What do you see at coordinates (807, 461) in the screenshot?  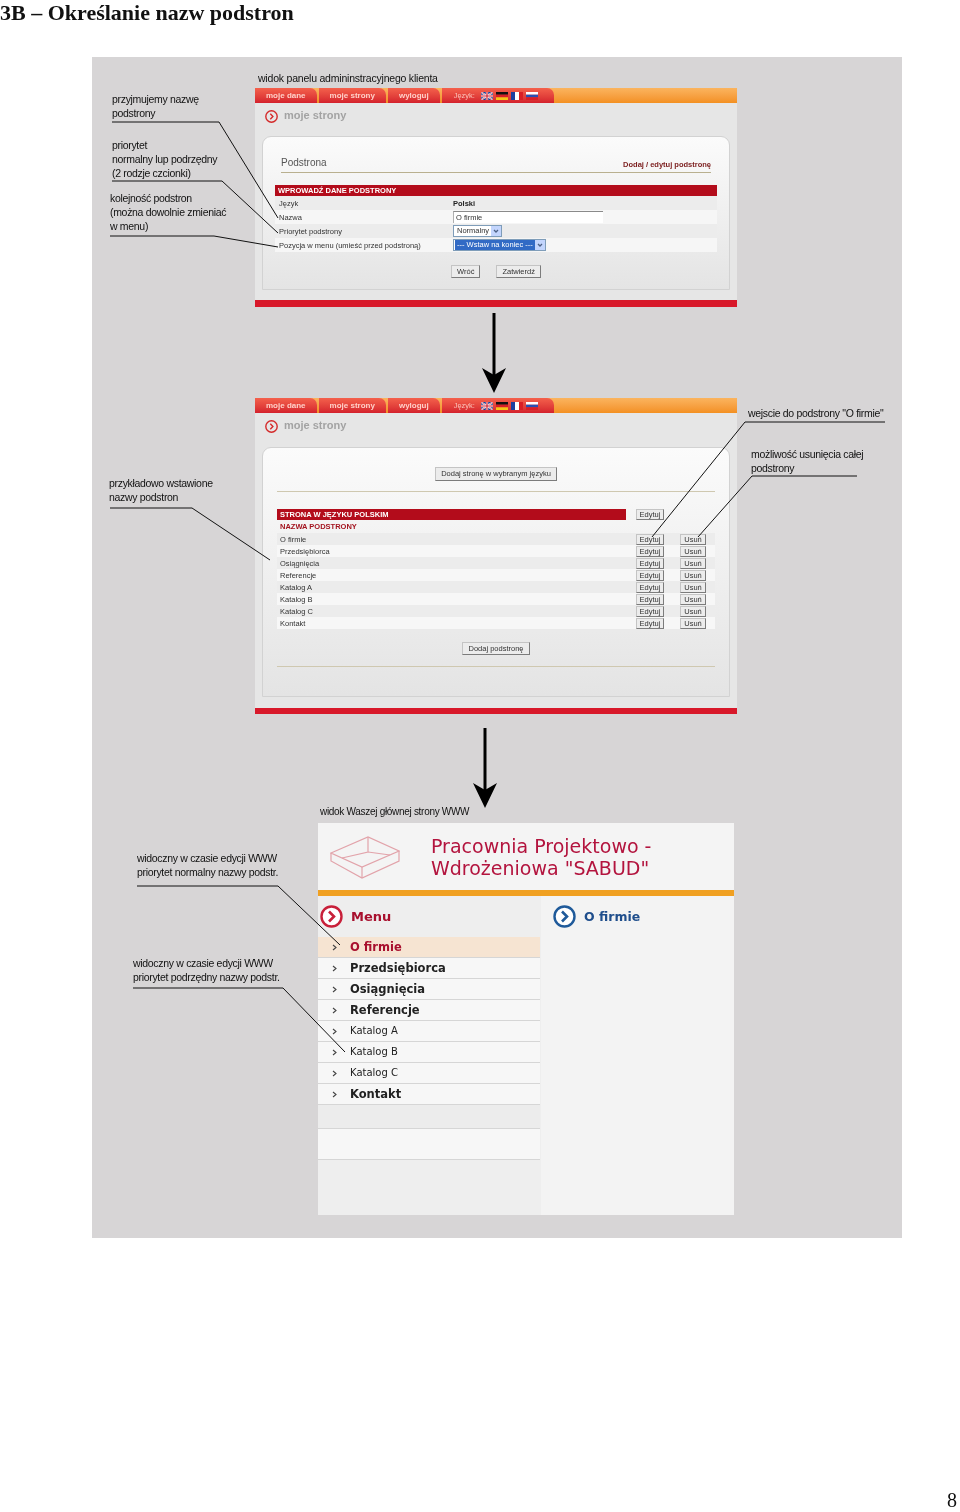 I see `annotation: możliwość usunięcia całej podstrony` at bounding box center [807, 461].